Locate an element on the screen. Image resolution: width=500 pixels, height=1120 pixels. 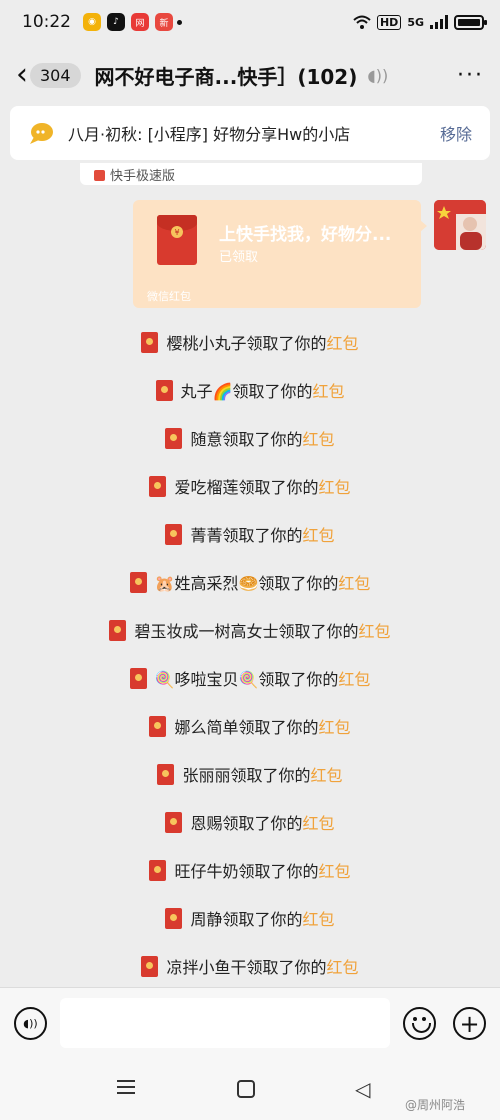
member-name: 樱桃小丸子 is located at coordinates (206, 343).